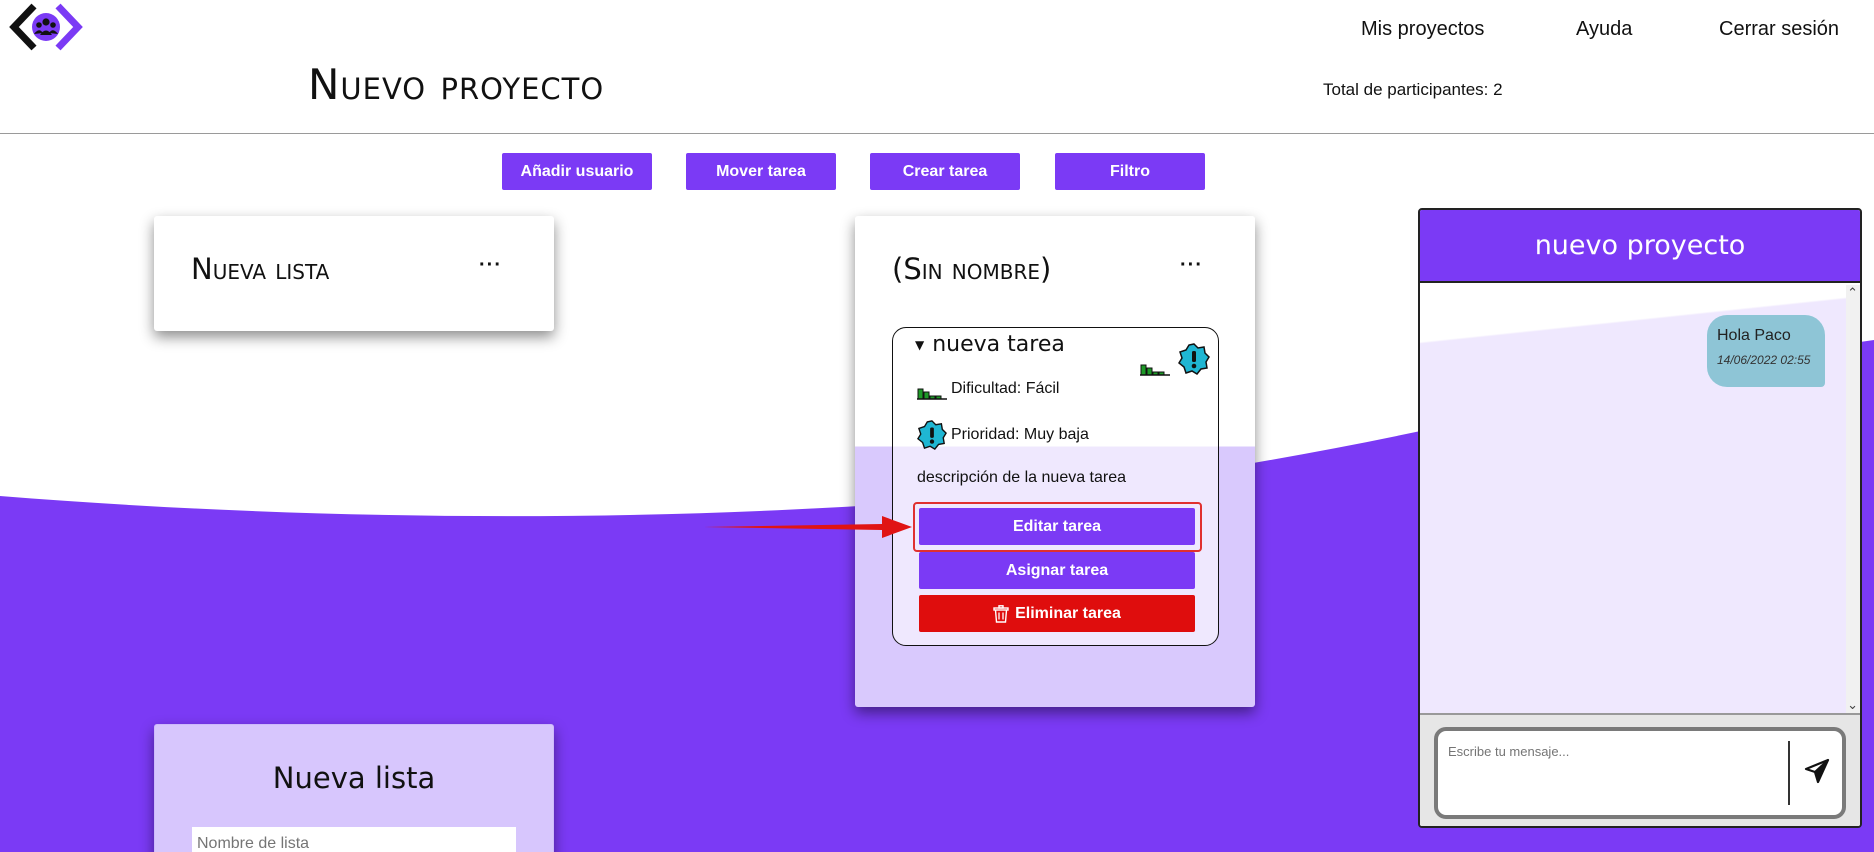 This screenshot has height=852, width=1874. Describe the element at coordinates (577, 171) in the screenshot. I see `add-user-button: Añadir usuario` at that location.